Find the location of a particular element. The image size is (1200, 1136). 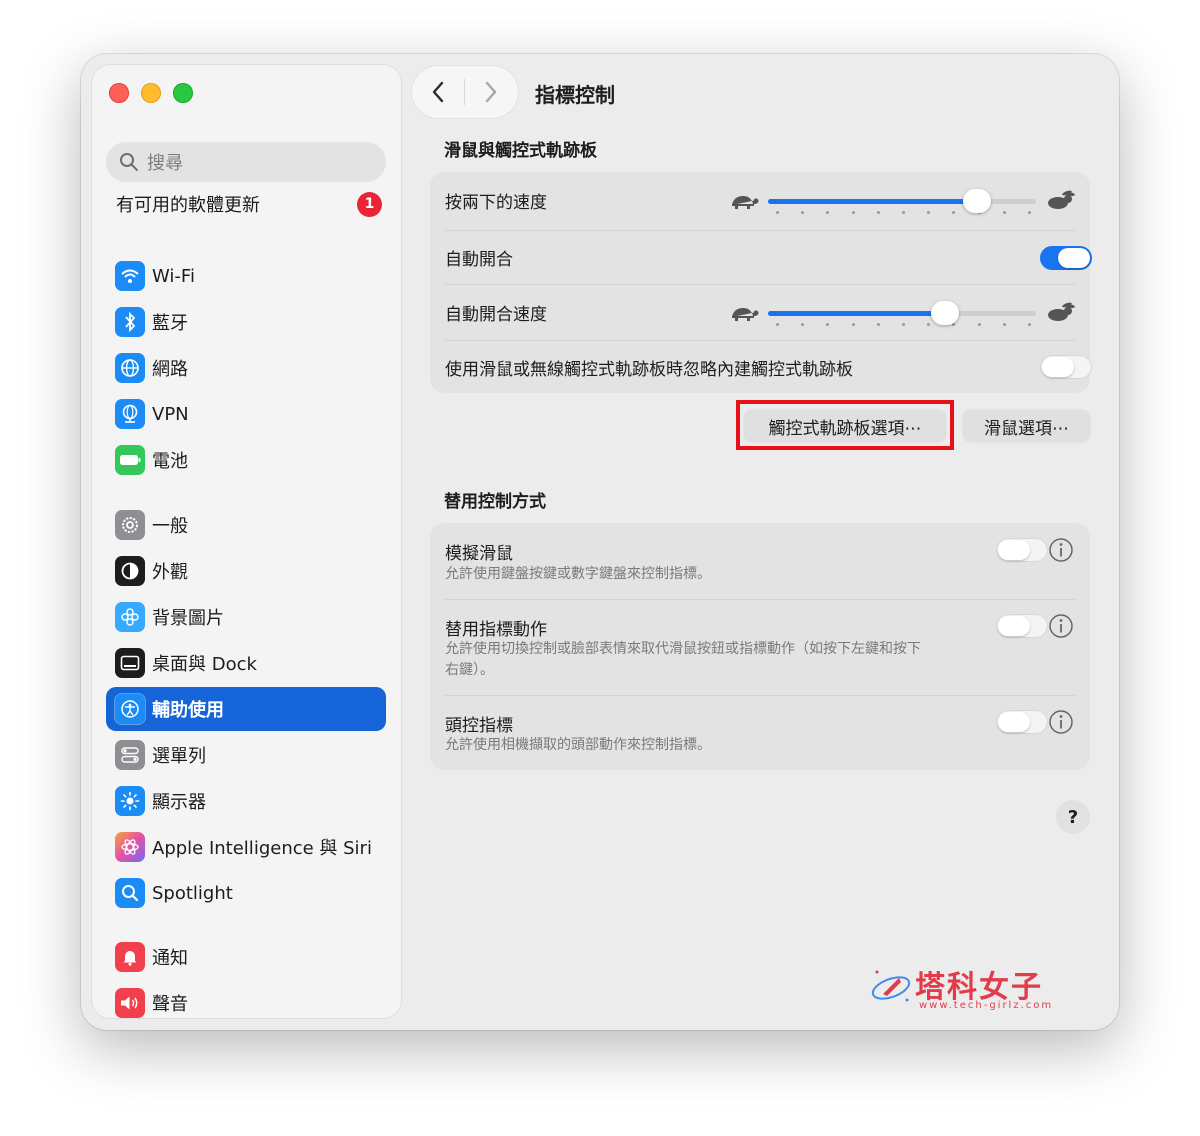

software-update-label: 有可用的軟體更新 is located at coordinates (188, 205).